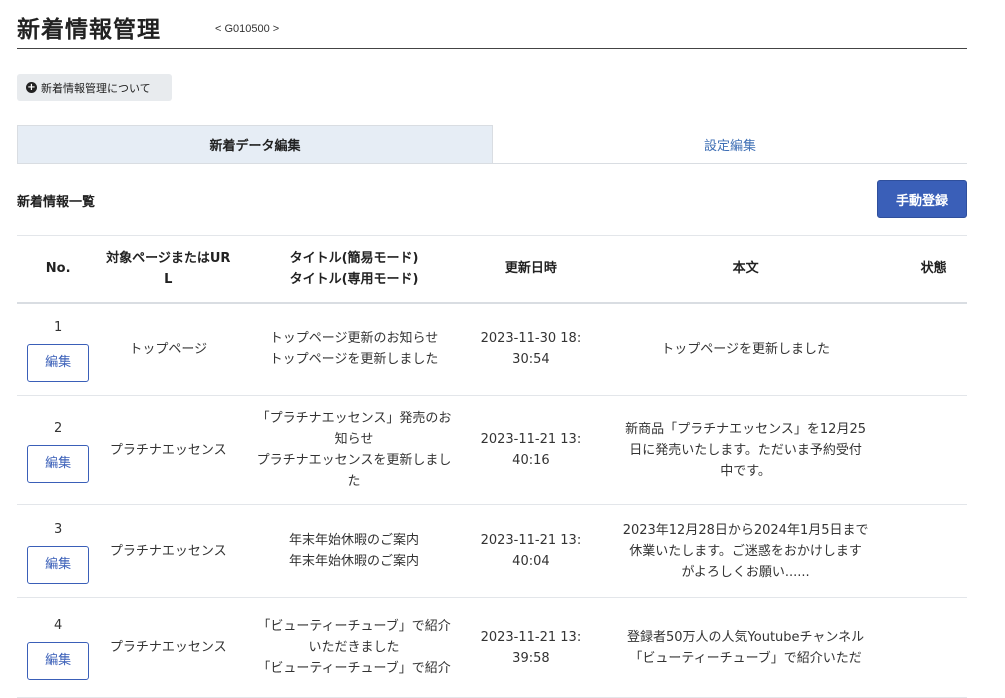 The image size is (1005, 698). I want to click on header-title: タイトル(簡易モード) タイトル(専用モード), so click(354, 269).